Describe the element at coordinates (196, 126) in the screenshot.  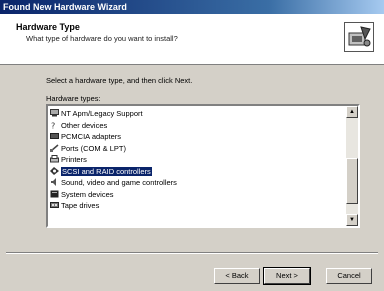
I see `list-item: ? Other devices` at that location.